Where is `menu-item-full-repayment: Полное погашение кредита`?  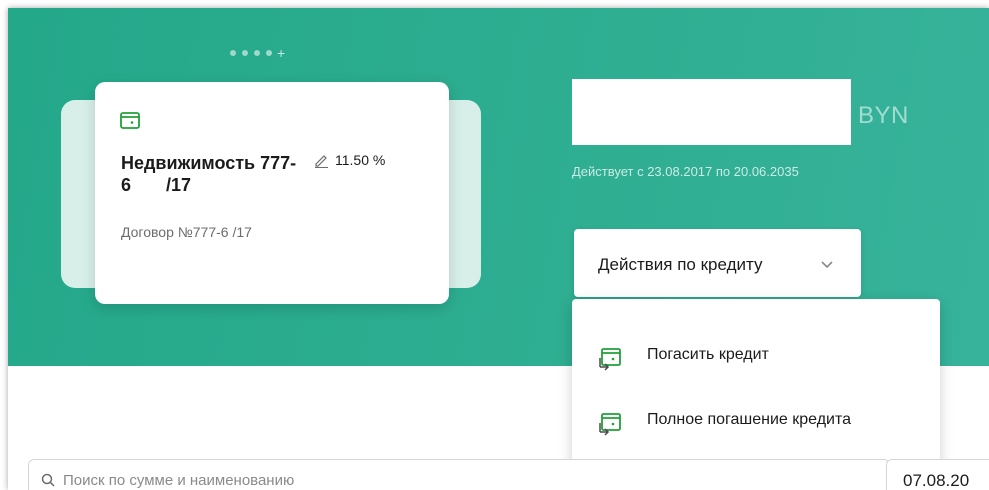 menu-item-full-repayment: Полное погашение кредита is located at coordinates (756, 421).